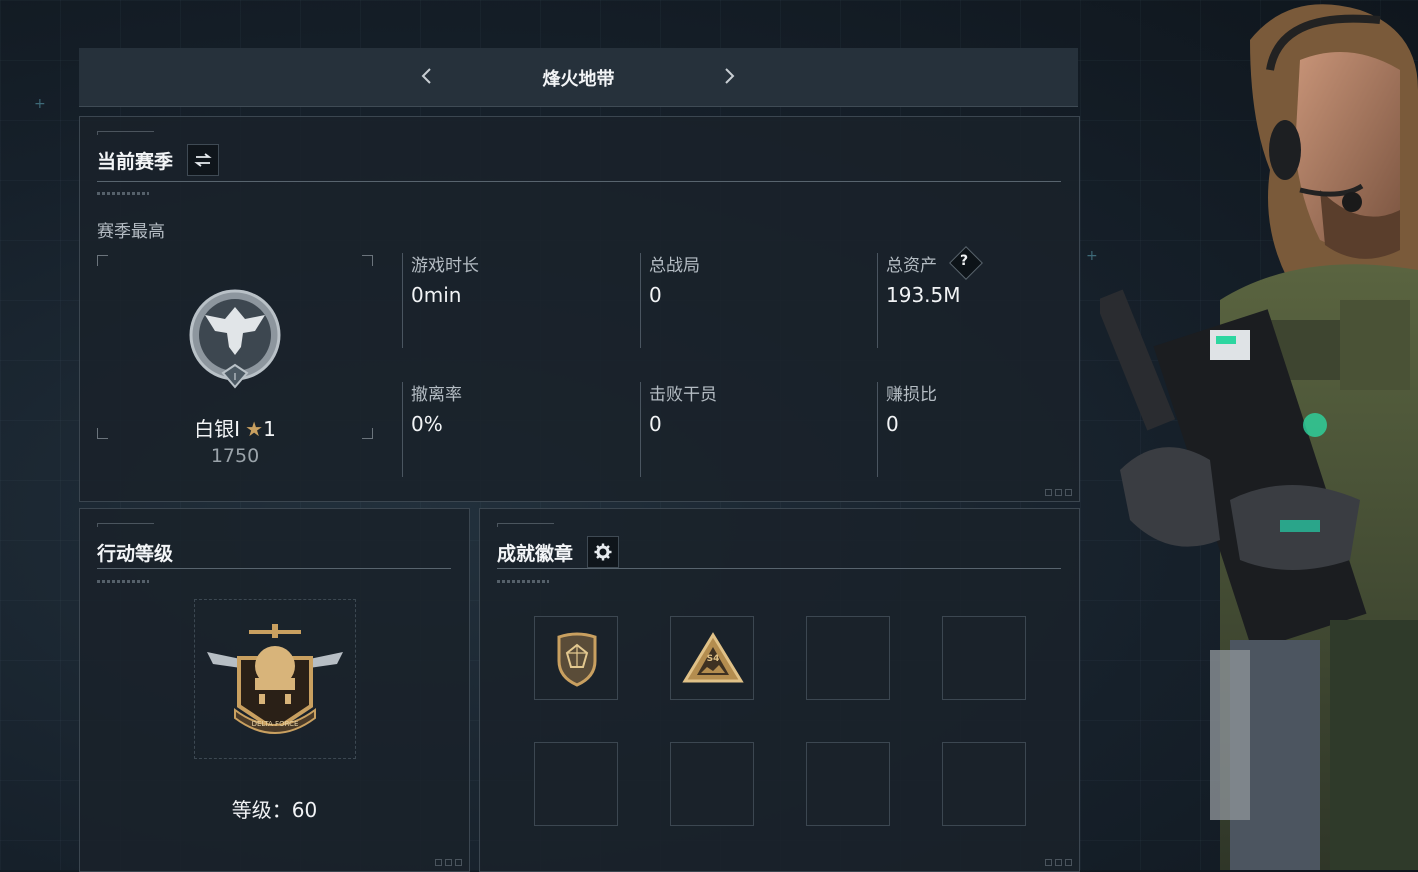 The height and width of the screenshot is (872, 1418). Describe the element at coordinates (911, 395) in the screenshot. I see `stat-label: 赚损比` at that location.